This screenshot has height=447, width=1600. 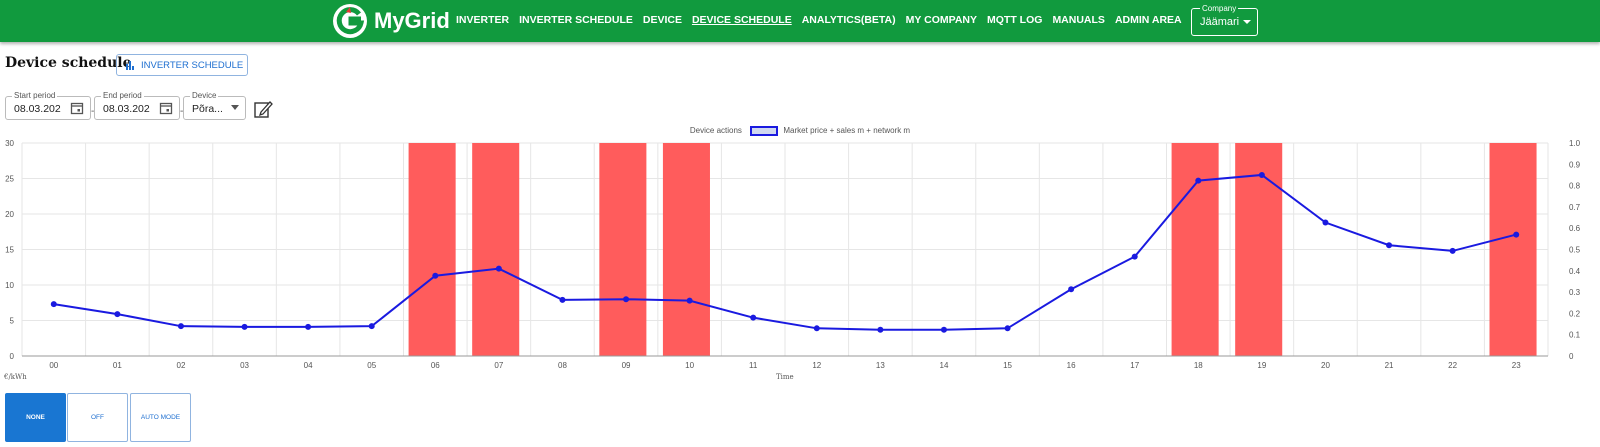 I want to click on y2-tick-label: 0, so click(x=1571, y=356).